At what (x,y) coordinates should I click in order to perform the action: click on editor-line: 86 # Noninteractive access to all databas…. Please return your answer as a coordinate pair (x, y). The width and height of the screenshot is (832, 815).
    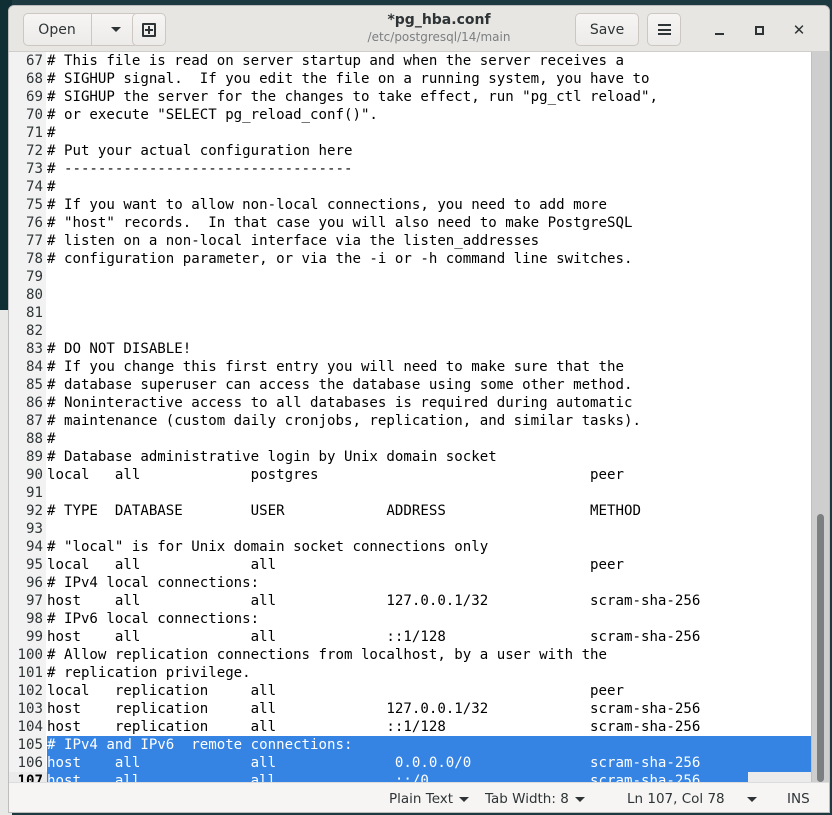
    Looking at the image, I should click on (414, 403).